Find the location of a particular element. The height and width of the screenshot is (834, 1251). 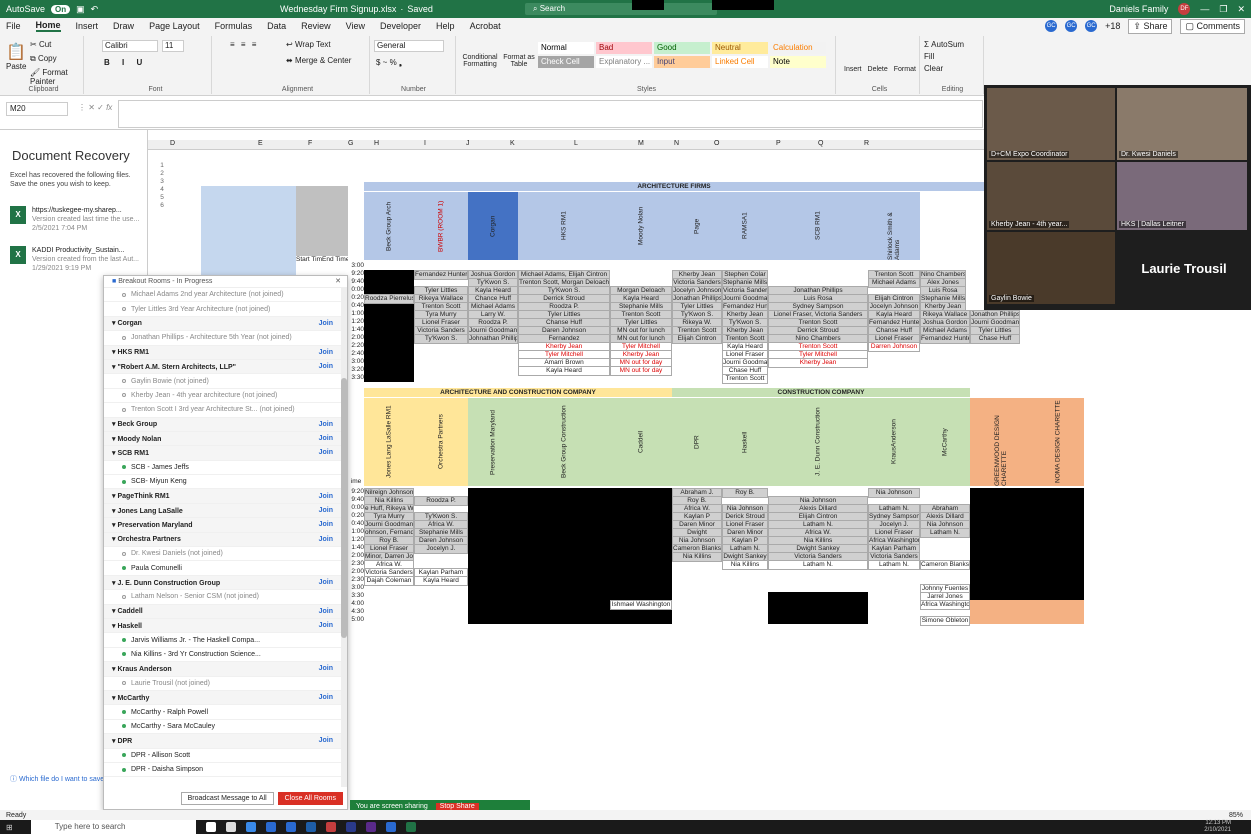

video-tile: HKS | Dallas Leitner is located at coordinates (1182, 196).